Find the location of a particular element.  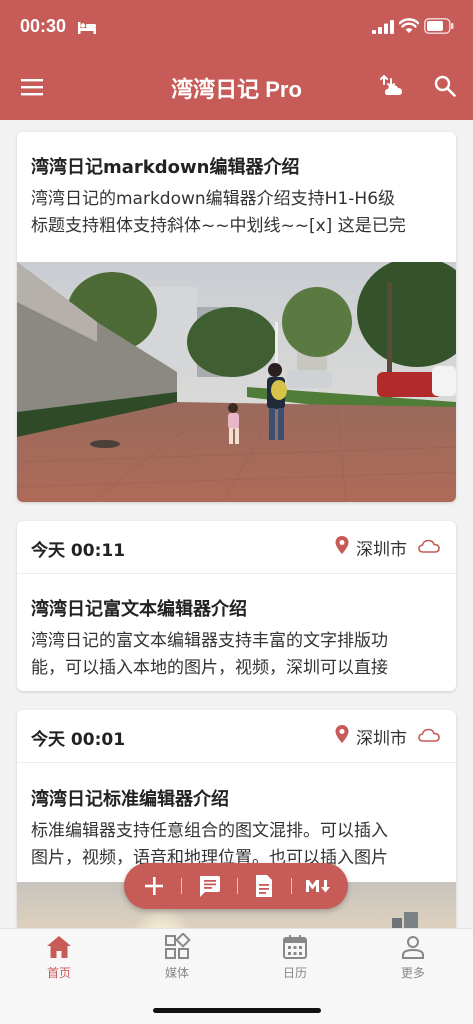

tab-label: 更多 is located at coordinates (412, 973).